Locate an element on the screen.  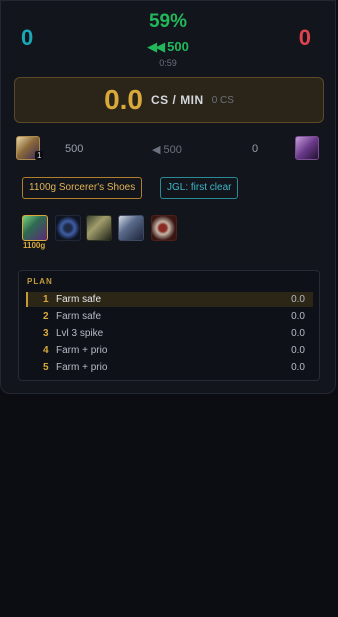
cs-per-minute-value: 0.0 is located at coordinates (124, 99).